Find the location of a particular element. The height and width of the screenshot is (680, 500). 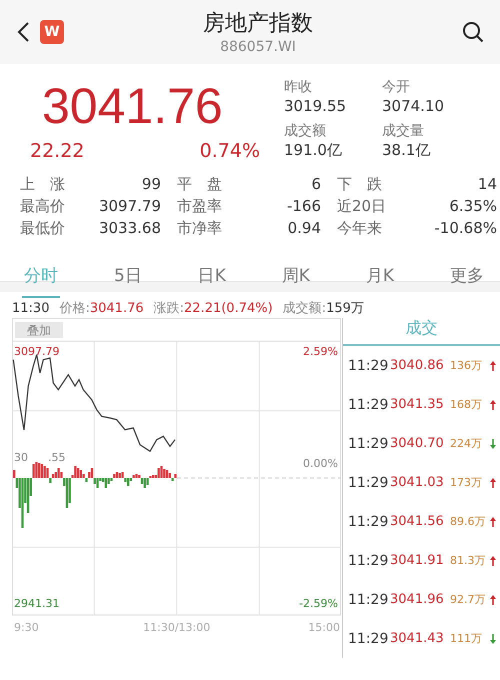

trade-volume: 173万 is located at coordinates (466, 482).